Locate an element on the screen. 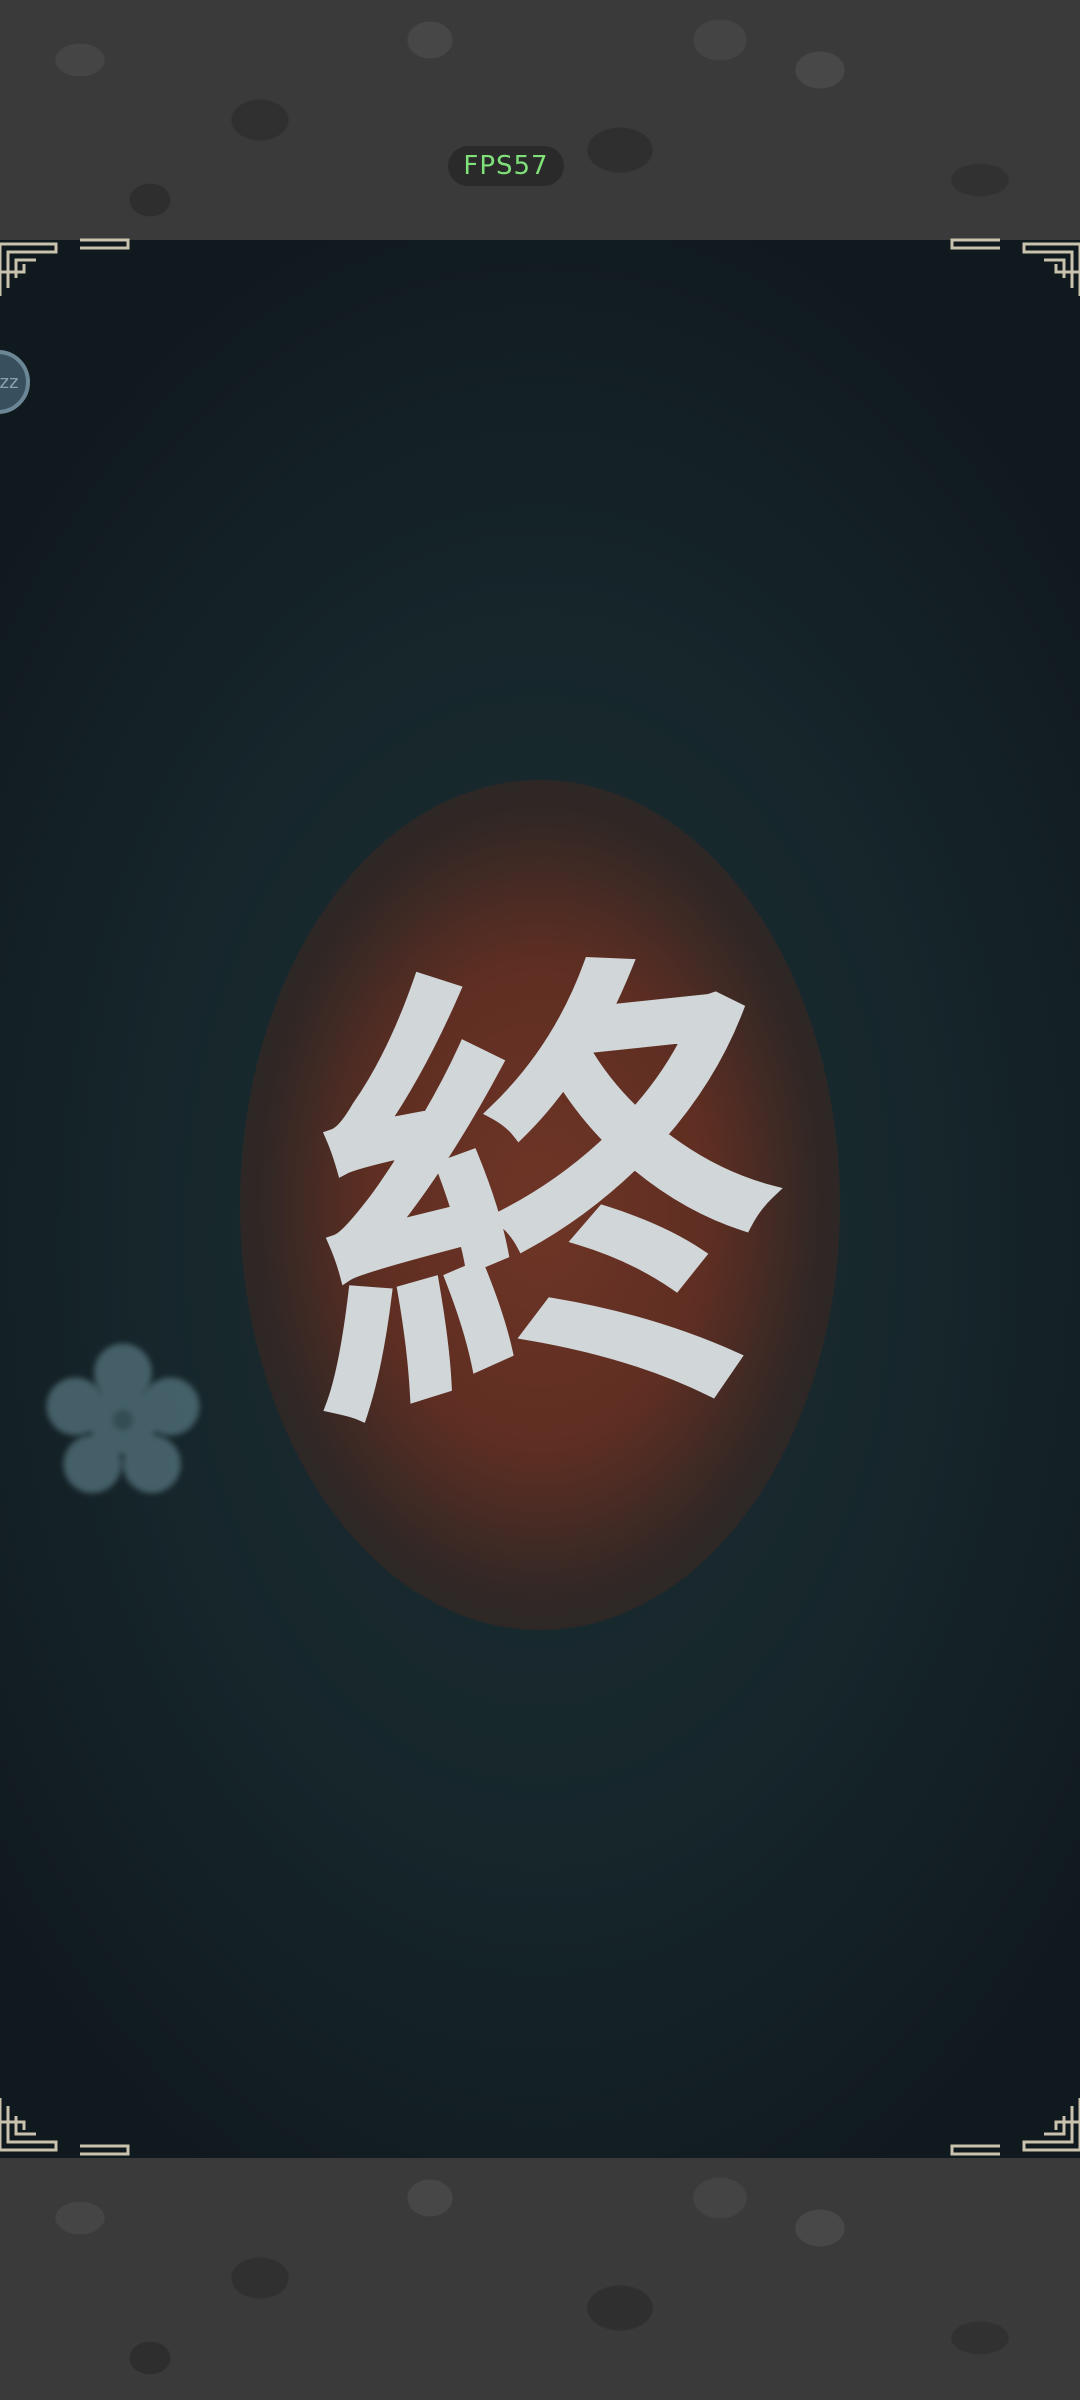 This screenshot has height=2400, width=1080. stone-border-bottom is located at coordinates (540, 2279).